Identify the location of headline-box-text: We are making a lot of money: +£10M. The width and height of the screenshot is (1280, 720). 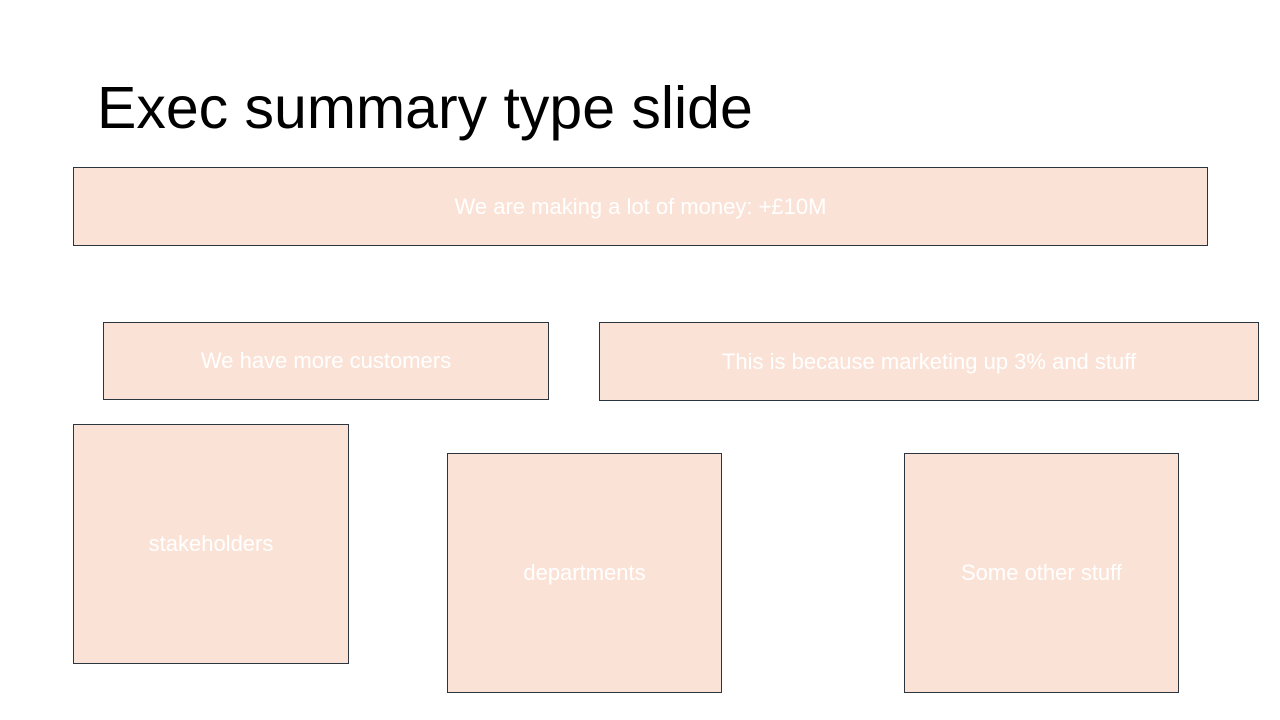
(640, 206).